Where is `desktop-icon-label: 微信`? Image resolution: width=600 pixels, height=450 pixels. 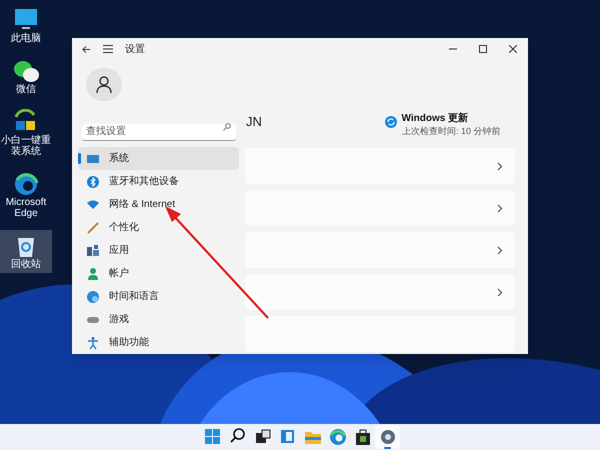 desktop-icon-label: 微信 is located at coordinates (26, 89).